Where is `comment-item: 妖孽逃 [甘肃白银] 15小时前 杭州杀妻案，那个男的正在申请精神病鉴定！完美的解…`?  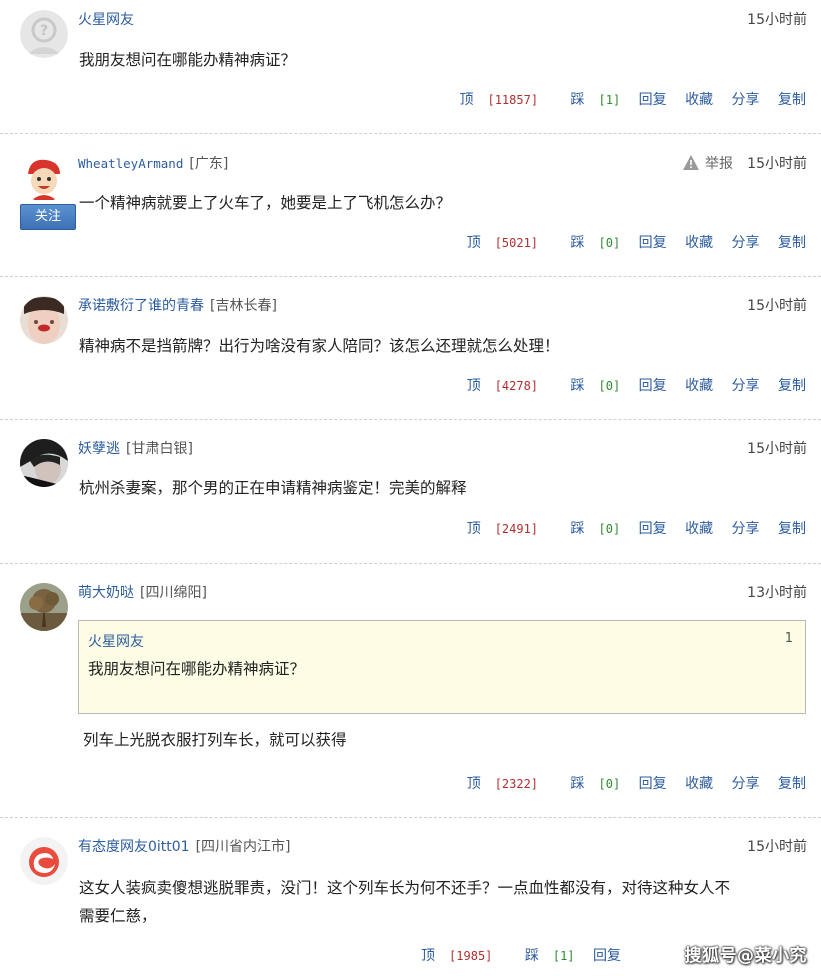 comment-item: 妖孽逃 [甘肃白银] 15小时前 杭州杀妻案，那个男的正在申请精神病鉴定！完美的解… is located at coordinates (410, 492).